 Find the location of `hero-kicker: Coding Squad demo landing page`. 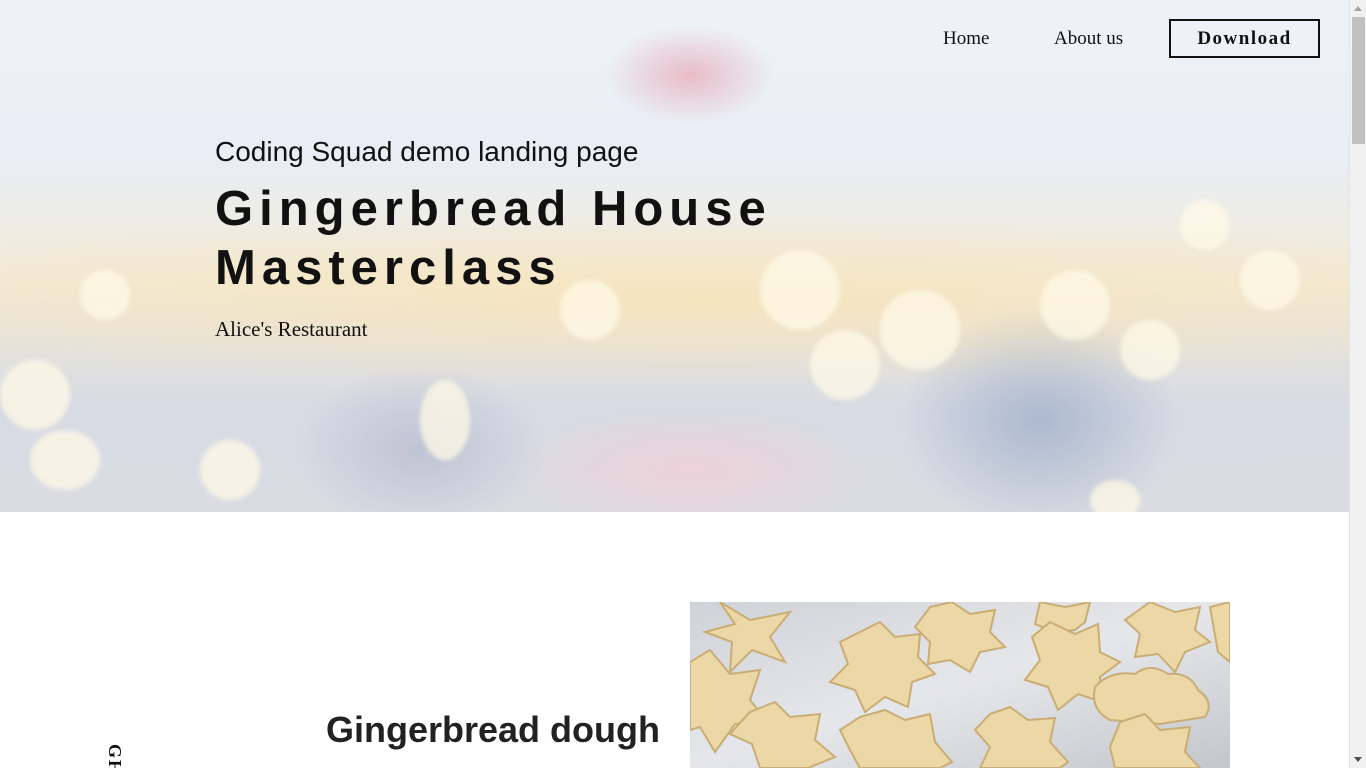

hero-kicker: Coding Squad demo landing page is located at coordinates (427, 151).